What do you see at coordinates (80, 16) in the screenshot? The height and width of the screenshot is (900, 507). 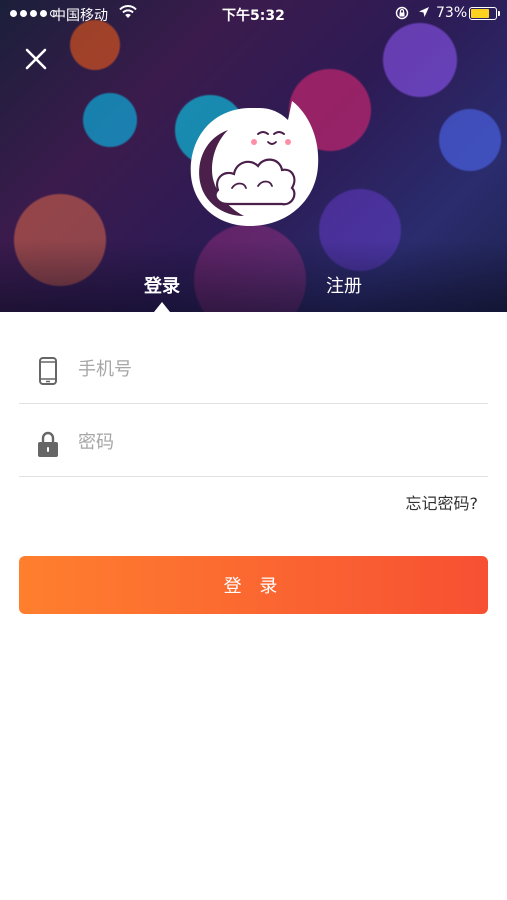 I see `carrier-name: 中国移动` at bounding box center [80, 16].